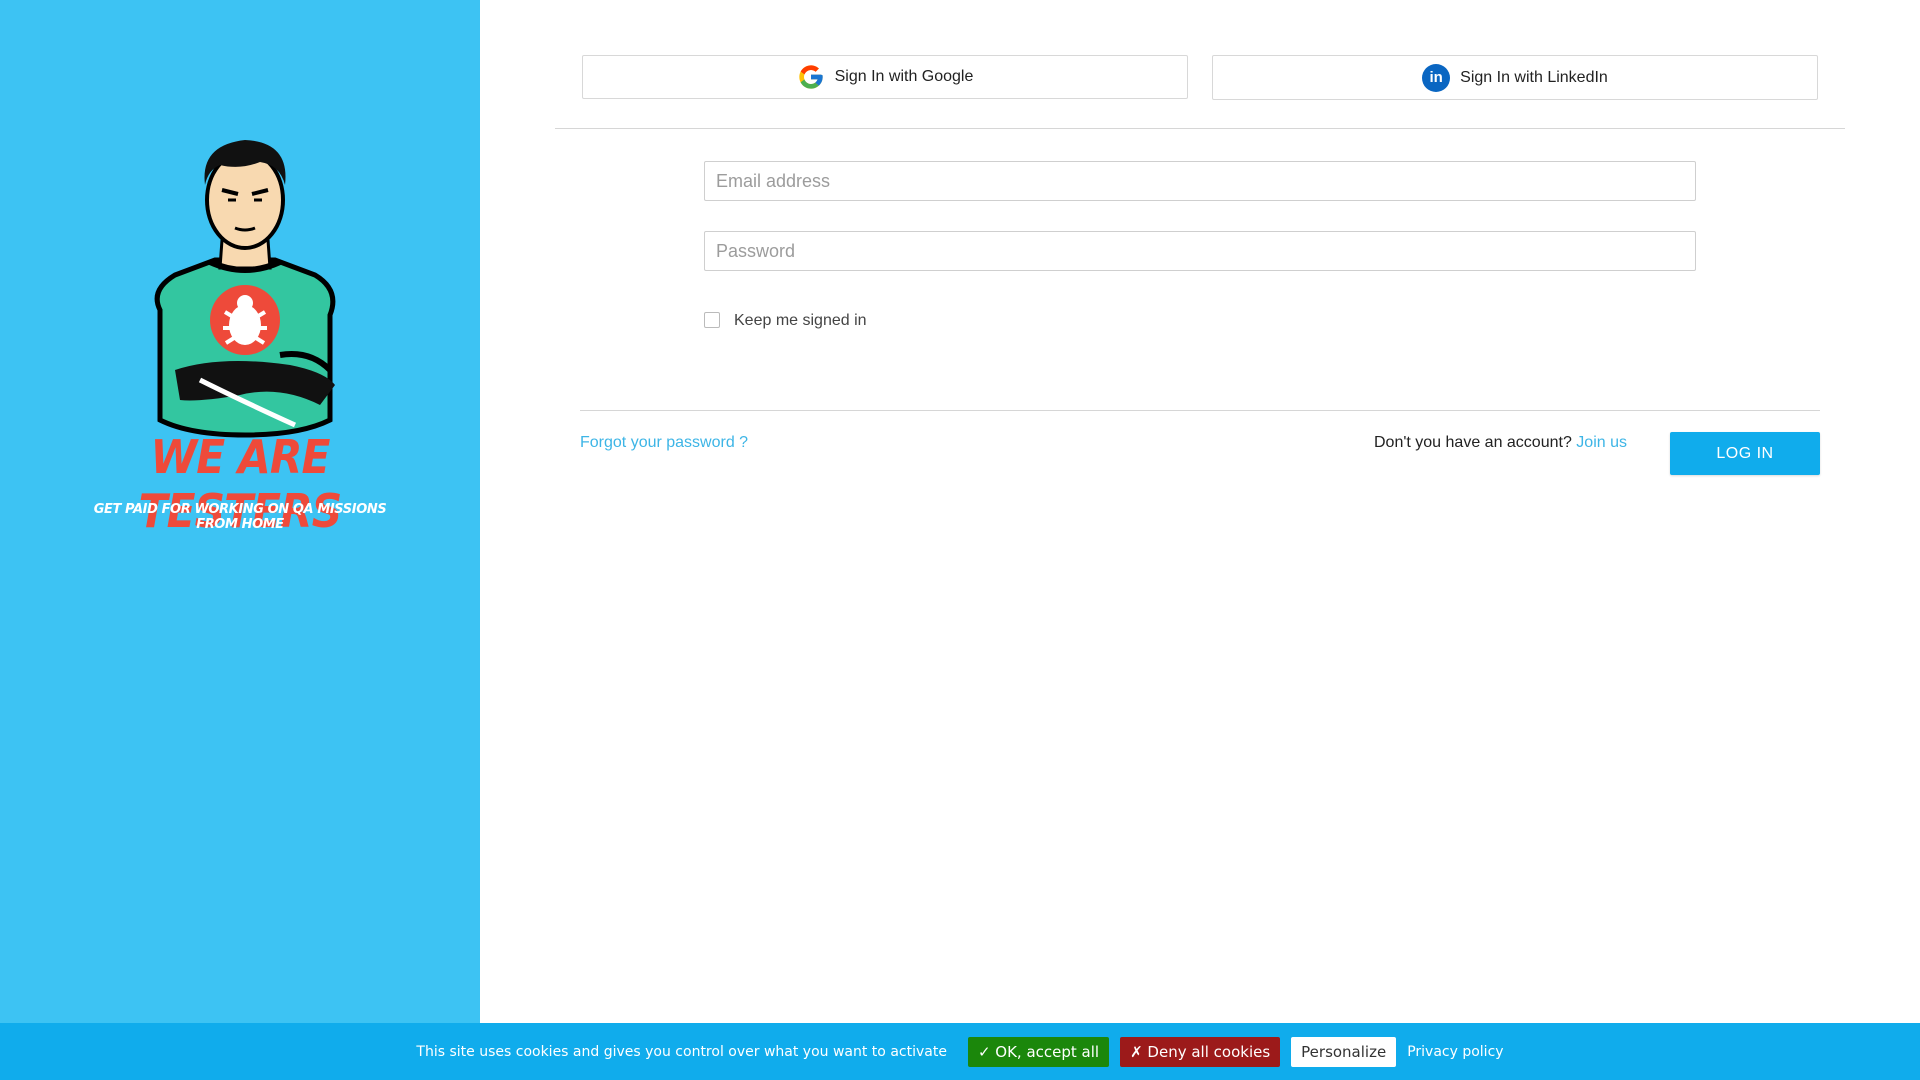 The width and height of the screenshot is (1920, 1080). Describe the element at coordinates (1472, 442) in the screenshot. I see `no-account-text: Don't you have an account?` at that location.